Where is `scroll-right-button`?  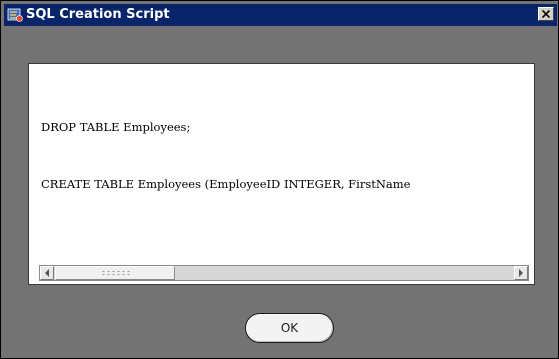 scroll-right-button is located at coordinates (521, 273).